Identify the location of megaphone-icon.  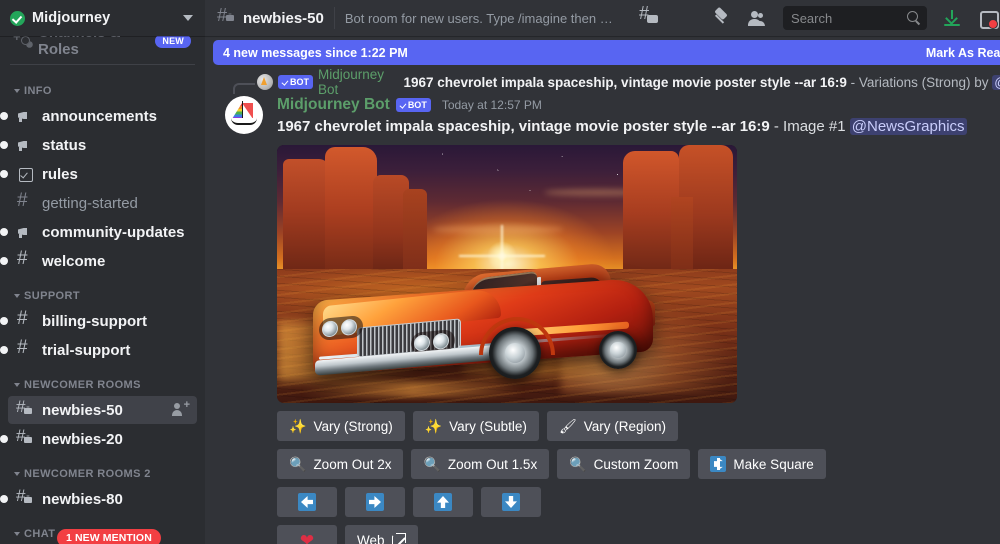
(26, 232).